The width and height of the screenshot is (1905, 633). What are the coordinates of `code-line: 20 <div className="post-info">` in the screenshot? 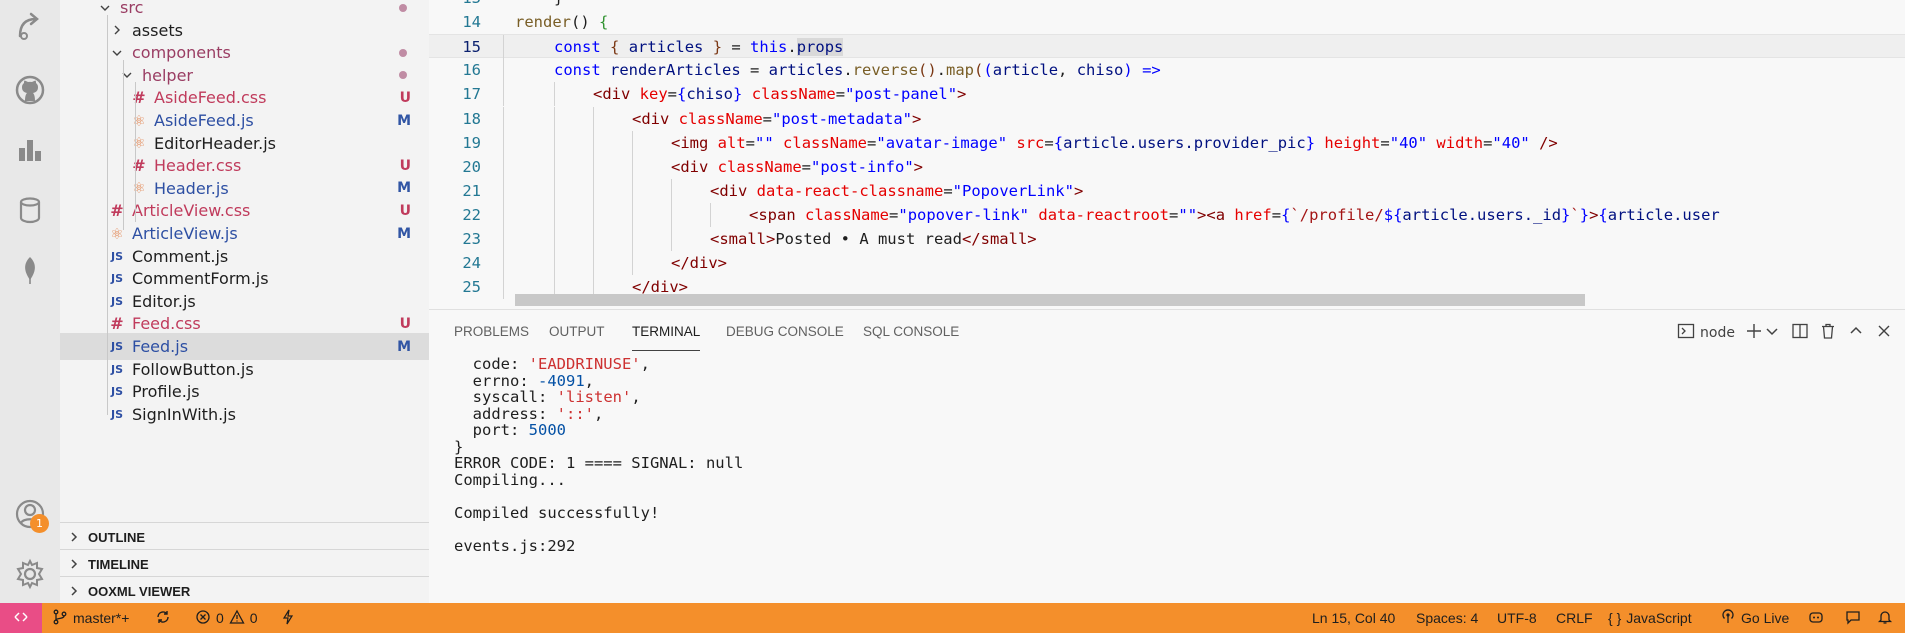 It's located at (1167, 166).